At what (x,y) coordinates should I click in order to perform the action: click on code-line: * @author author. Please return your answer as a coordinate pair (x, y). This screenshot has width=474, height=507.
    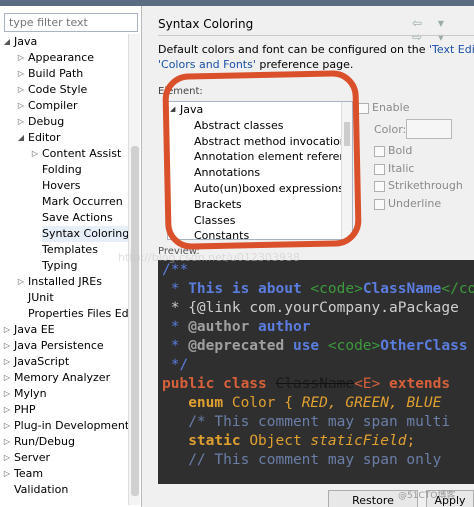
    Looking at the image, I should click on (236, 327).